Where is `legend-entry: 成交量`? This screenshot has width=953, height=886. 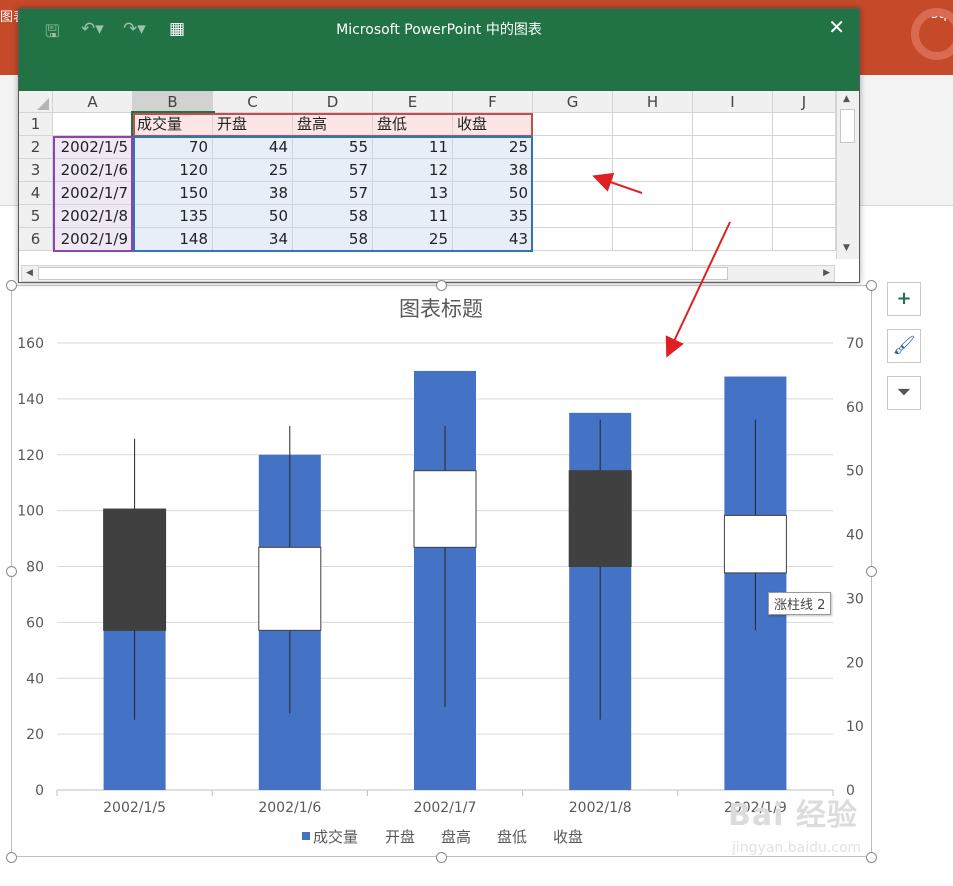 legend-entry: 成交量 is located at coordinates (335, 837).